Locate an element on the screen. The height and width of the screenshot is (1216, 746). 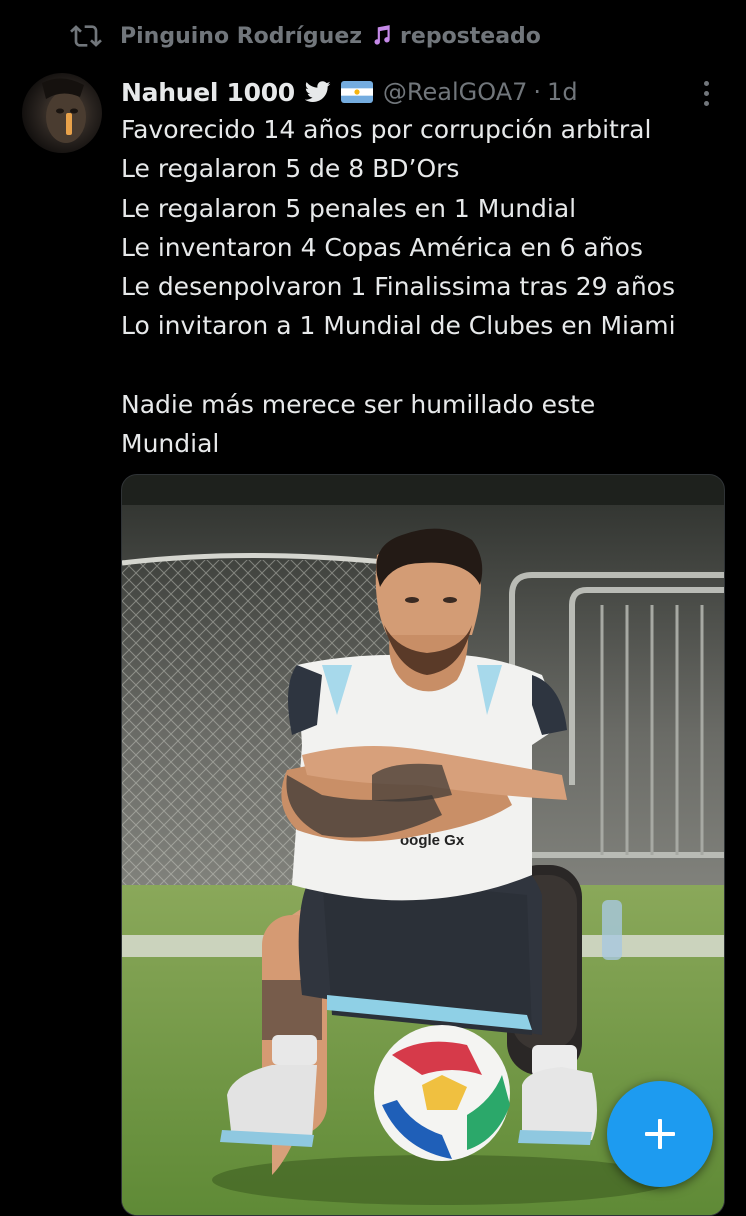
tweet-line: Mundial is located at coordinates (170, 444).